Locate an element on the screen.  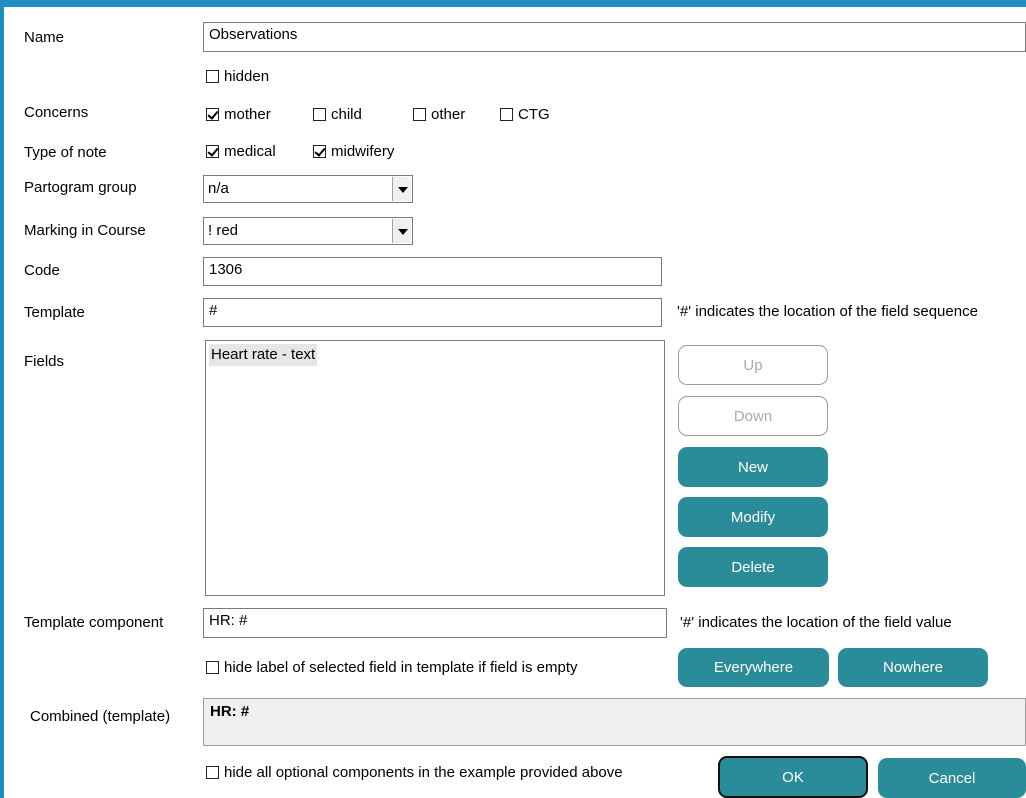
window-frame-top is located at coordinates (513, 3).